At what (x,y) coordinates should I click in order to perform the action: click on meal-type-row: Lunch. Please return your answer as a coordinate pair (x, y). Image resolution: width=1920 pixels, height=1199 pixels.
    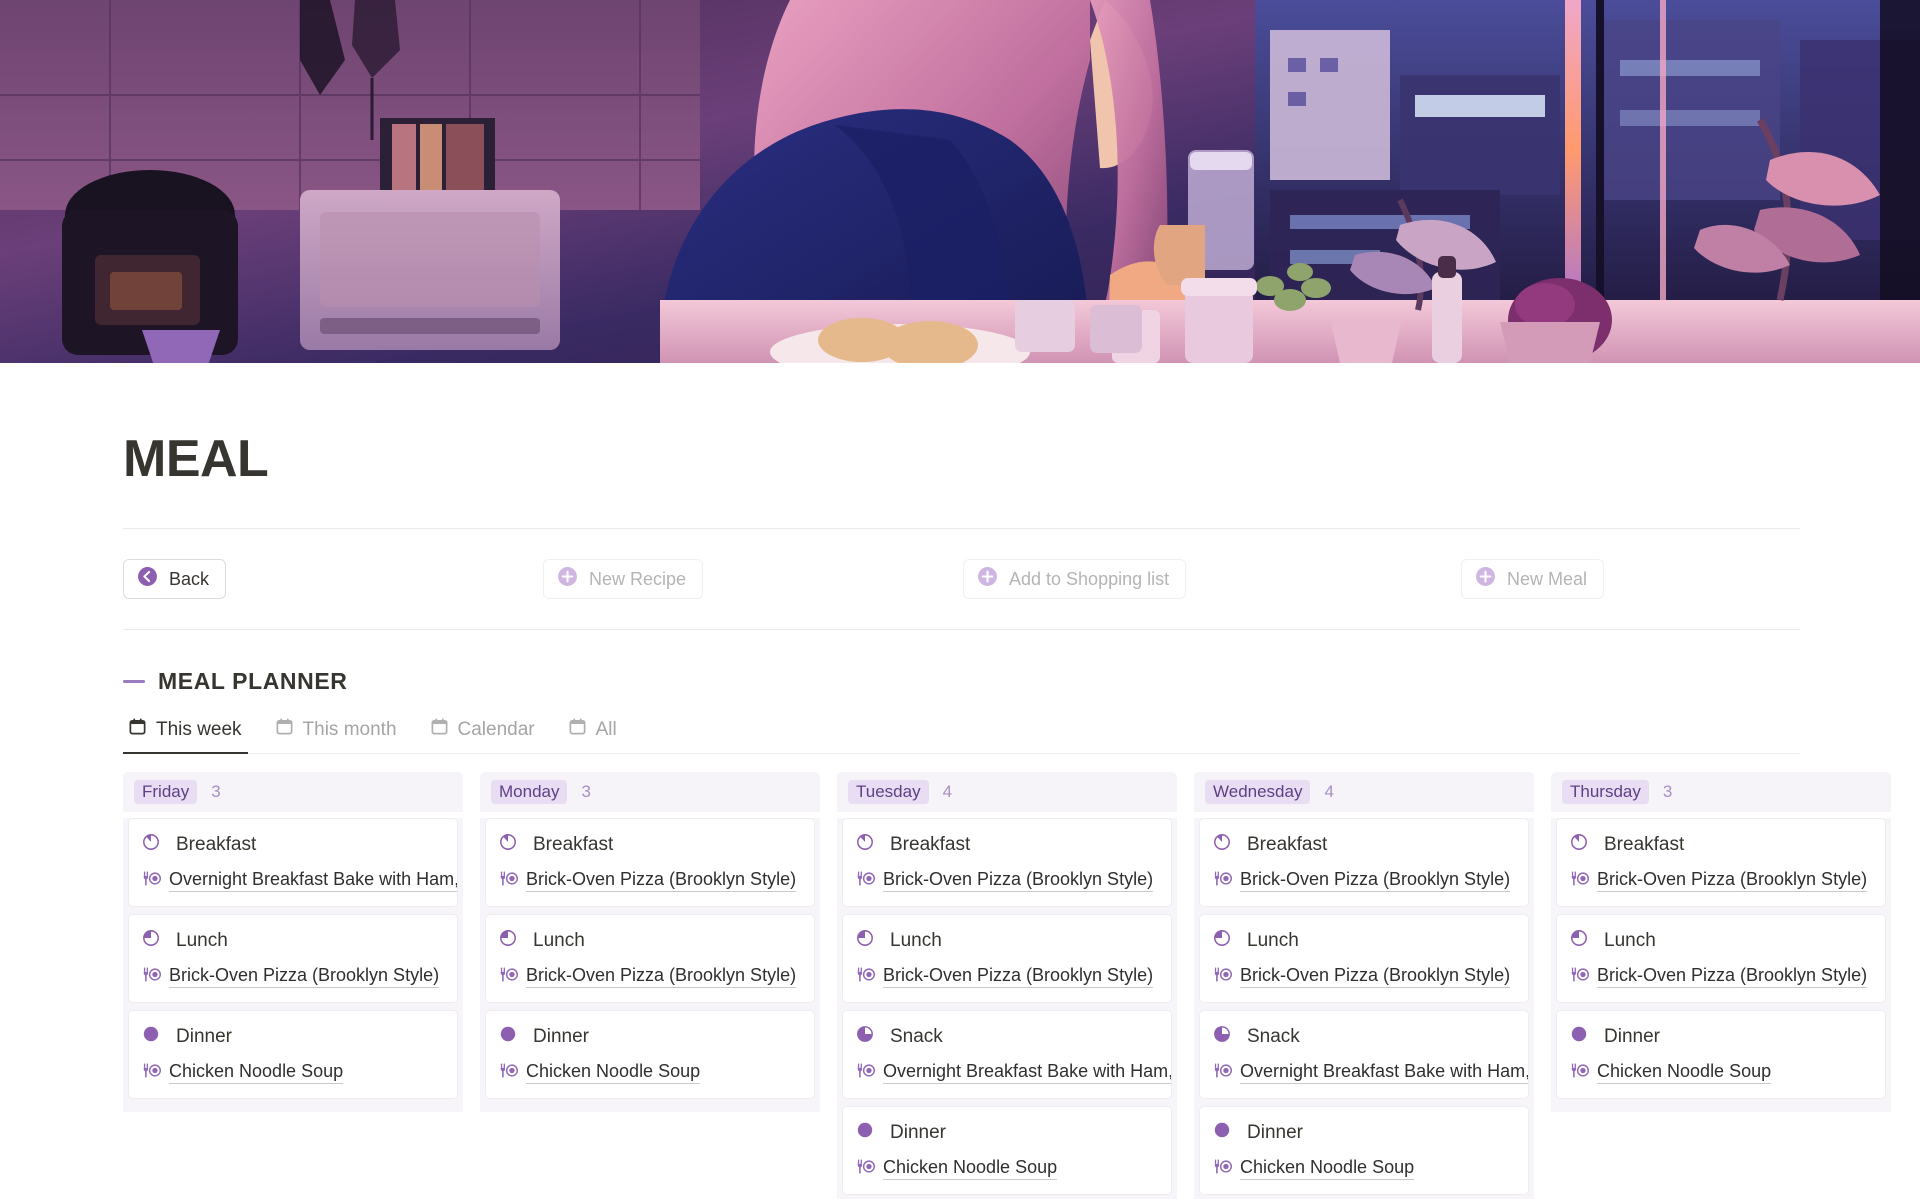
    Looking at the image, I should click on (1007, 941).